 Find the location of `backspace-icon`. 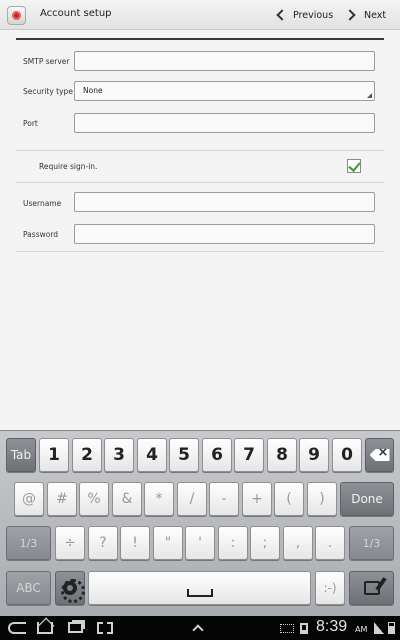

backspace-icon is located at coordinates (379, 455).